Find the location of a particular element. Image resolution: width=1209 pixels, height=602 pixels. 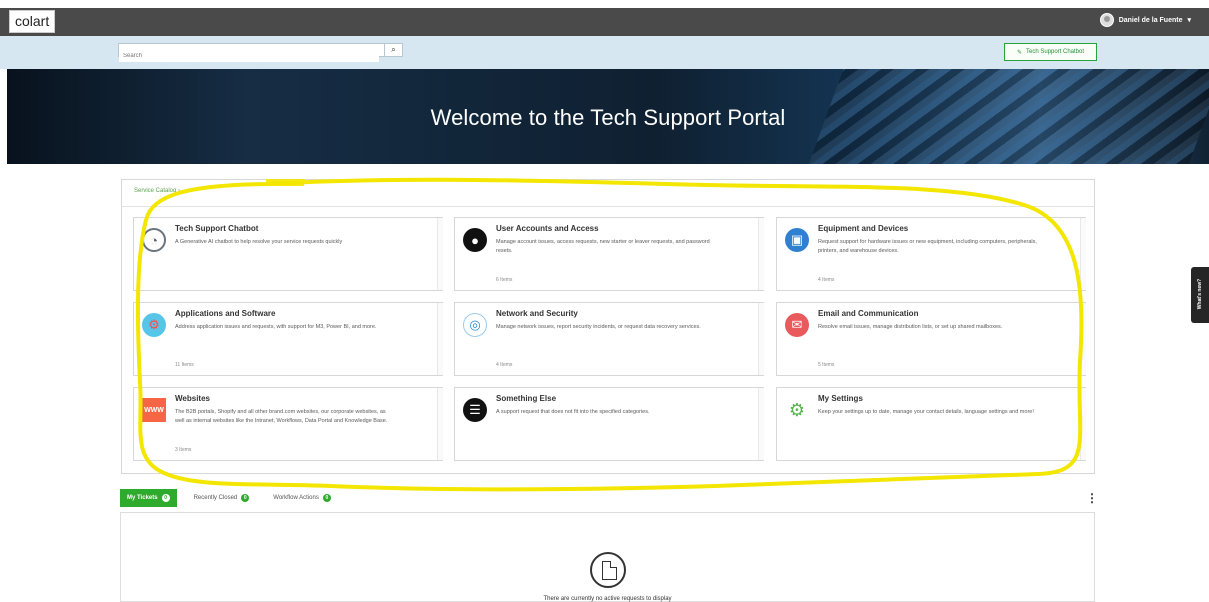

software-icon: ⚙ is located at coordinates (154, 325).